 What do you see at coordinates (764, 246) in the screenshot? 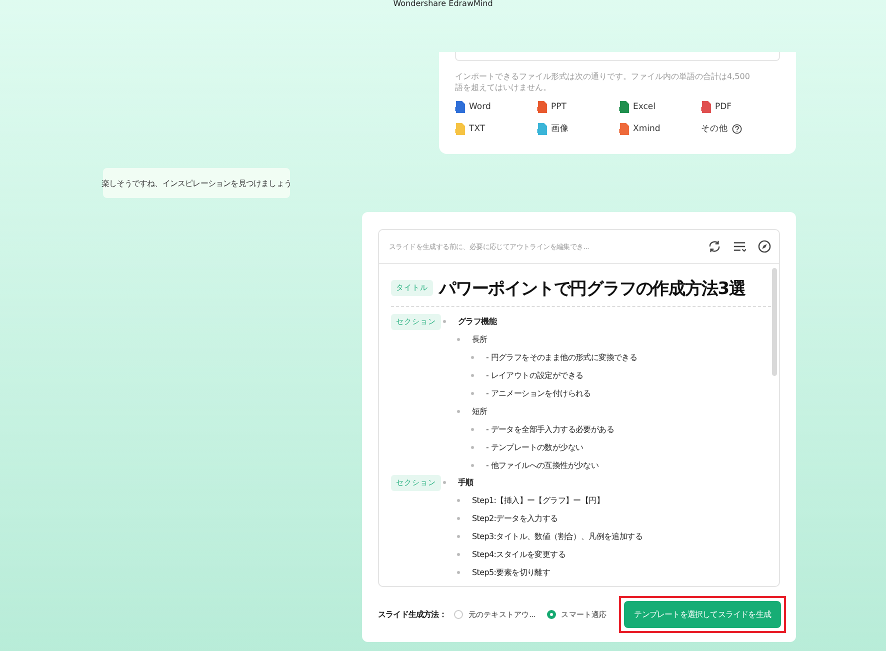
I see `compass-icon` at bounding box center [764, 246].